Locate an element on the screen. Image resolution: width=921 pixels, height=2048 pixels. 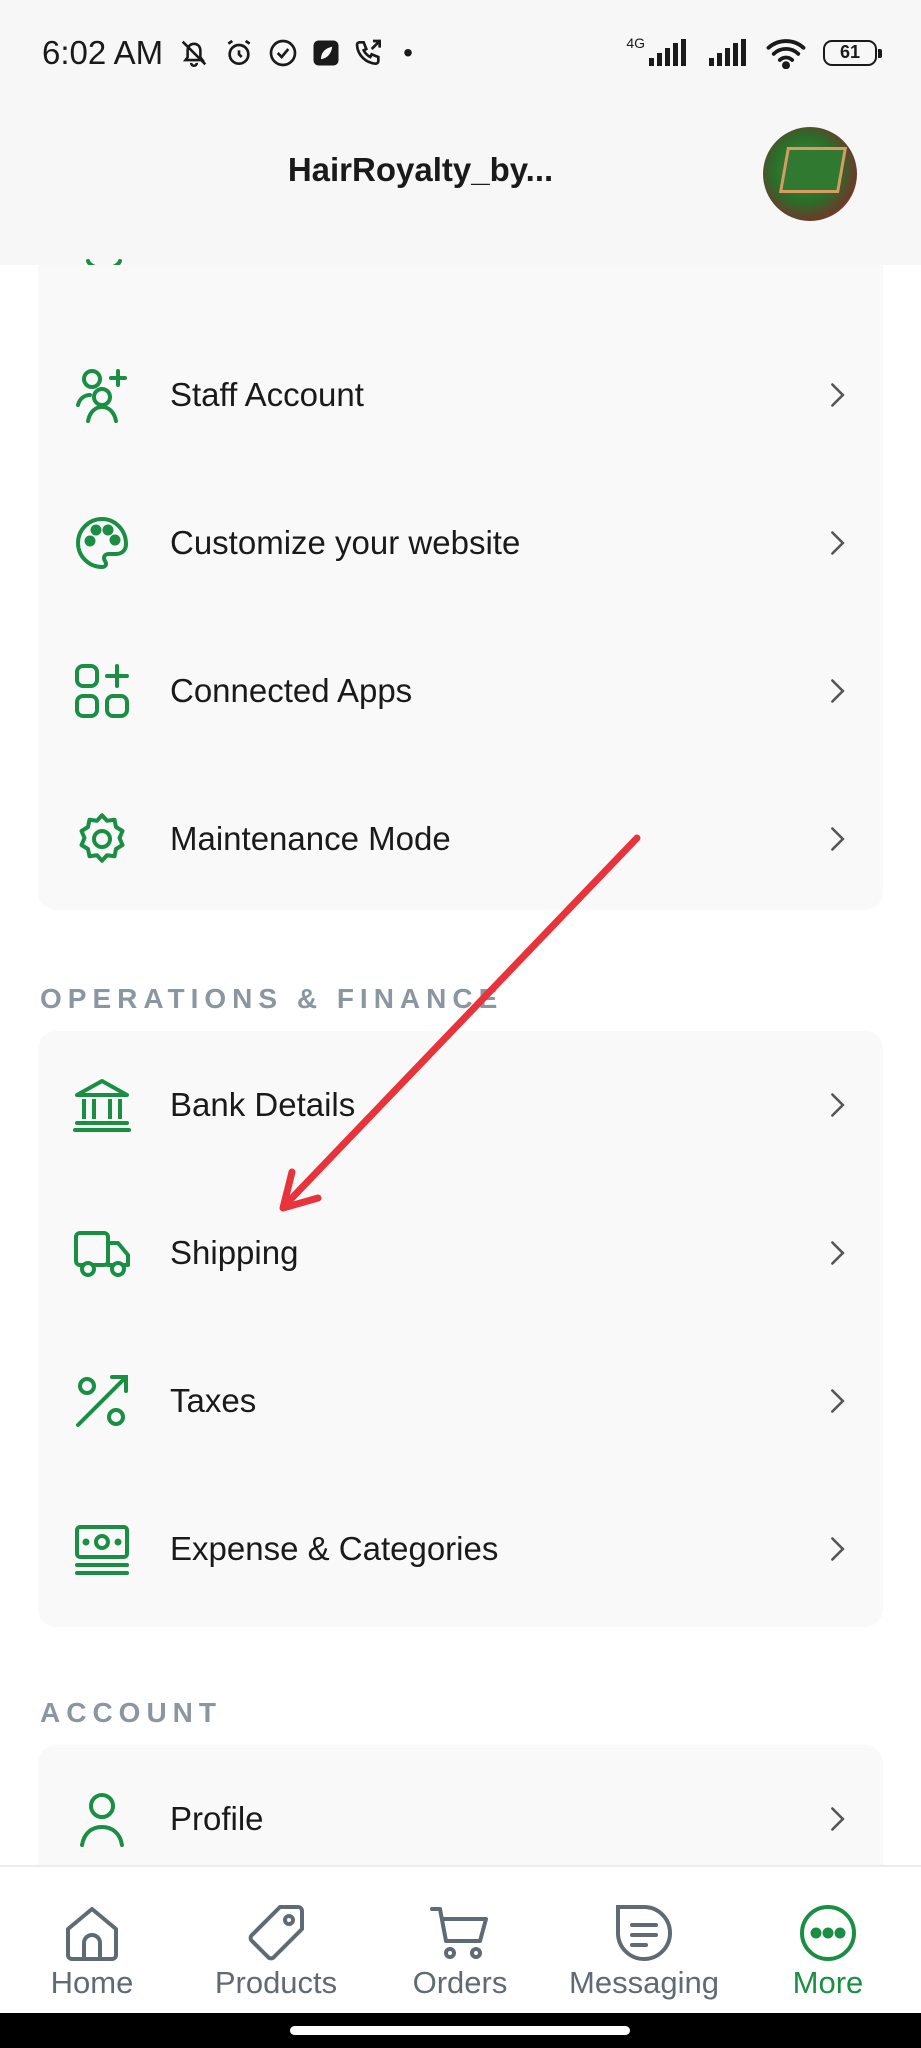
battery-indicator: 61 is located at coordinates (852, 52).